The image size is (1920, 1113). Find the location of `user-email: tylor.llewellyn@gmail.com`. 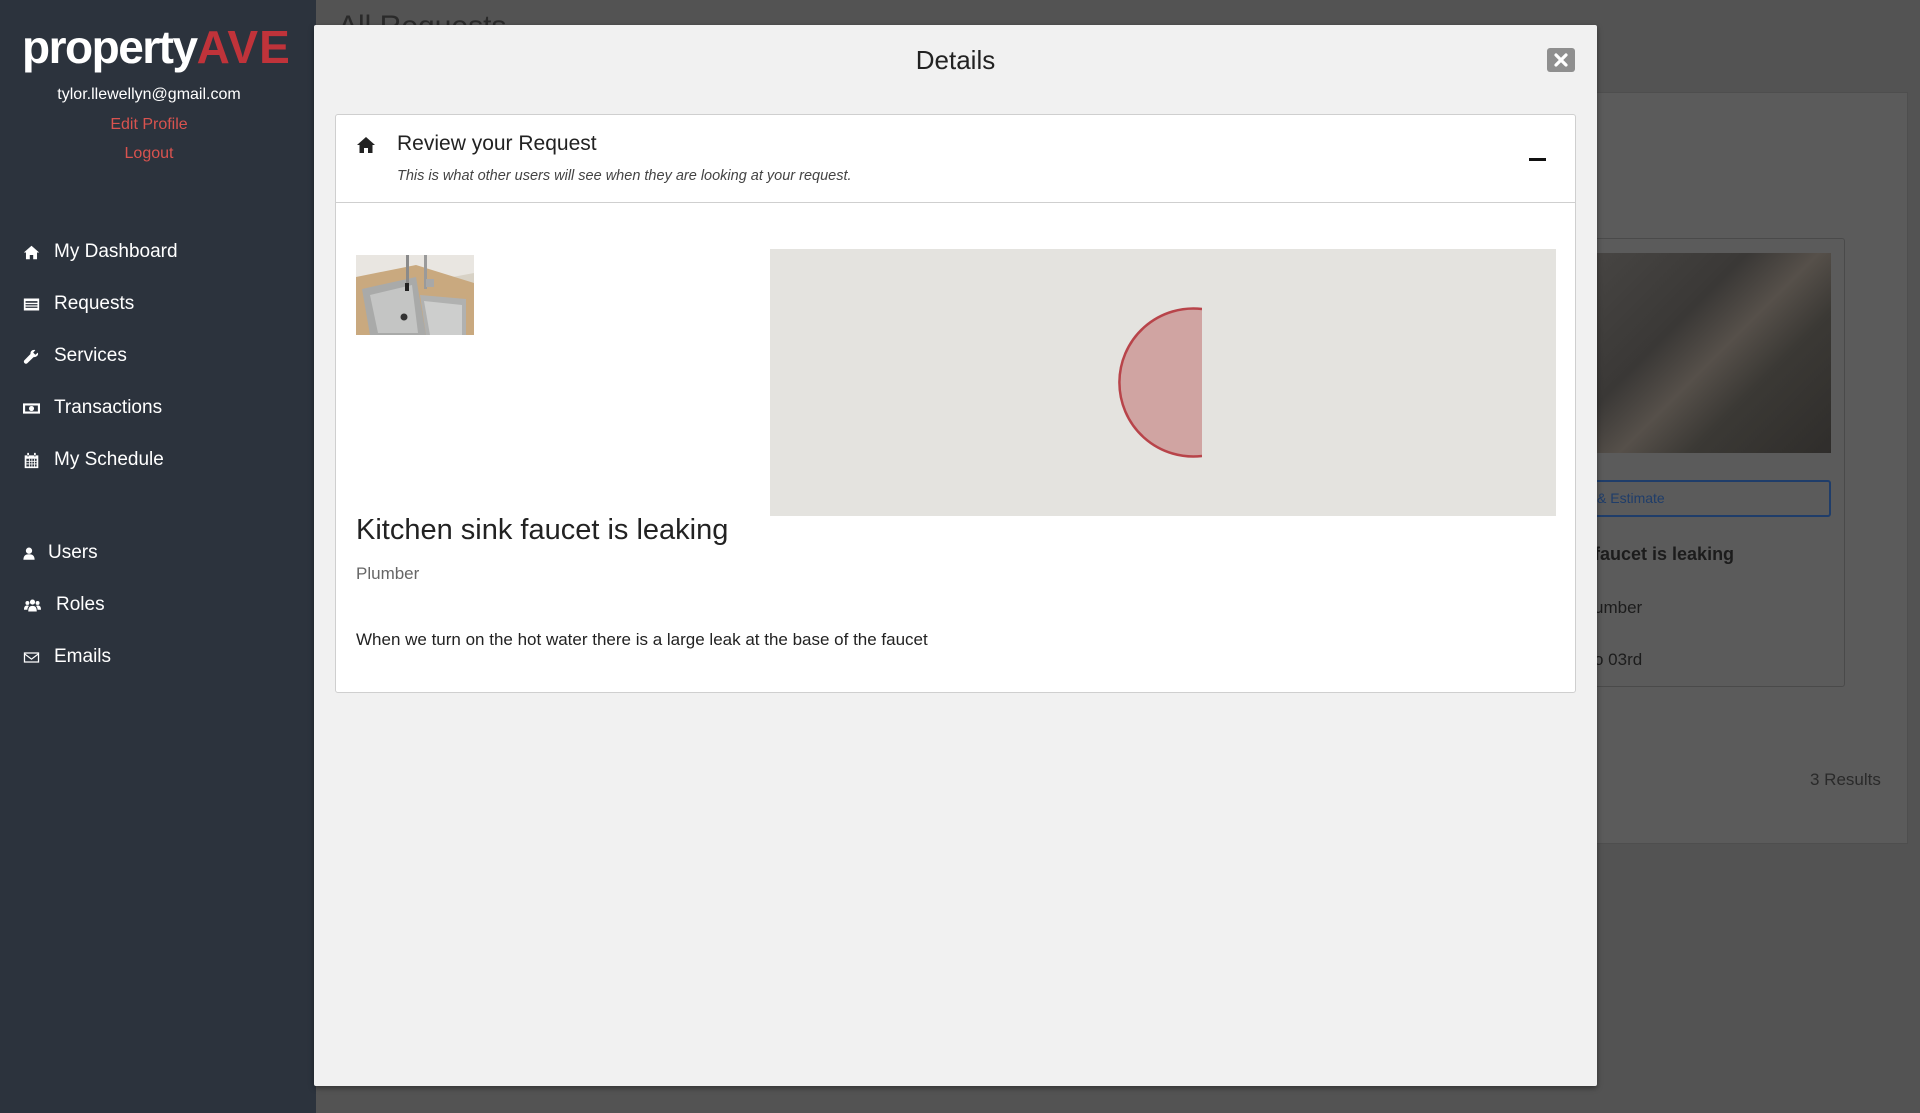

user-email: tylor.llewellyn@gmail.com is located at coordinates (149, 94).